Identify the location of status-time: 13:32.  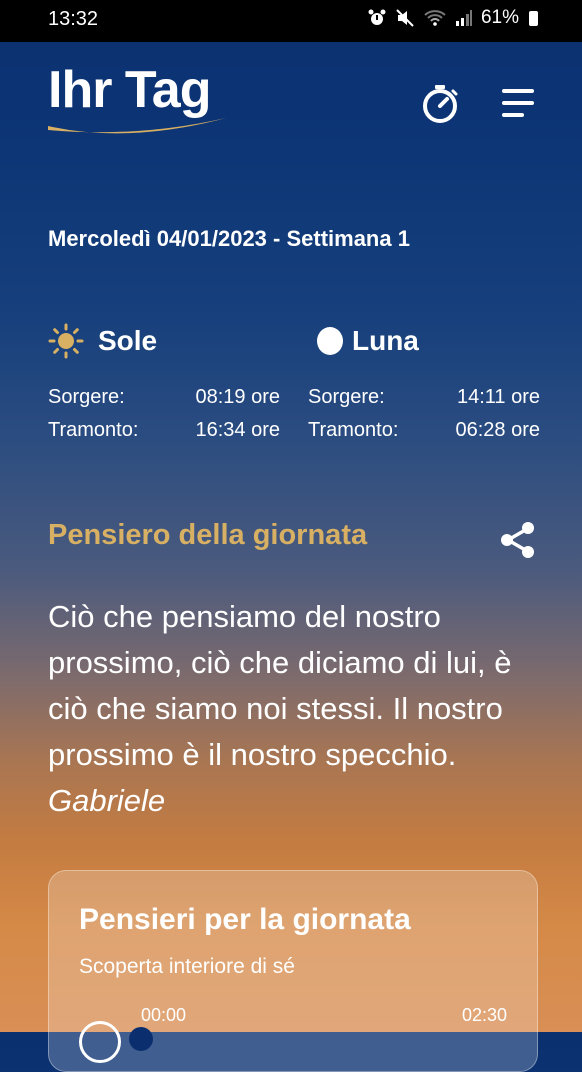
(73, 19).